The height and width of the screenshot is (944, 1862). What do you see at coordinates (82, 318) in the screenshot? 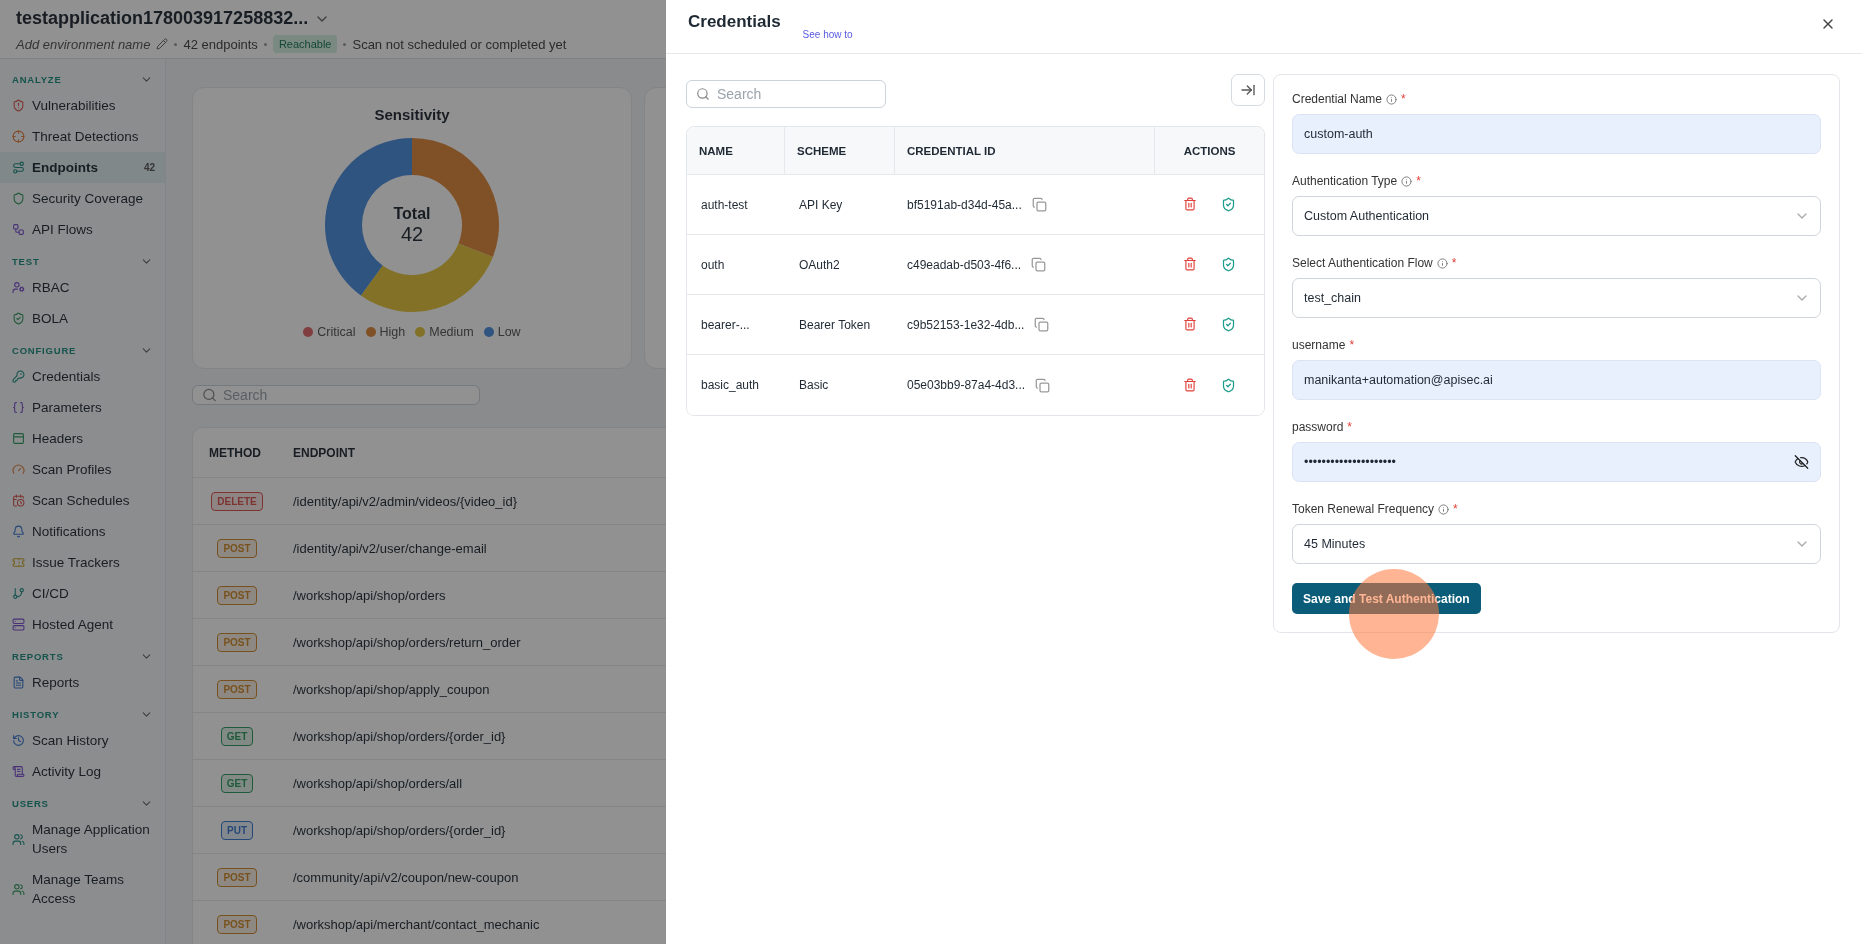
I see `sidebar-item: BOLA` at bounding box center [82, 318].